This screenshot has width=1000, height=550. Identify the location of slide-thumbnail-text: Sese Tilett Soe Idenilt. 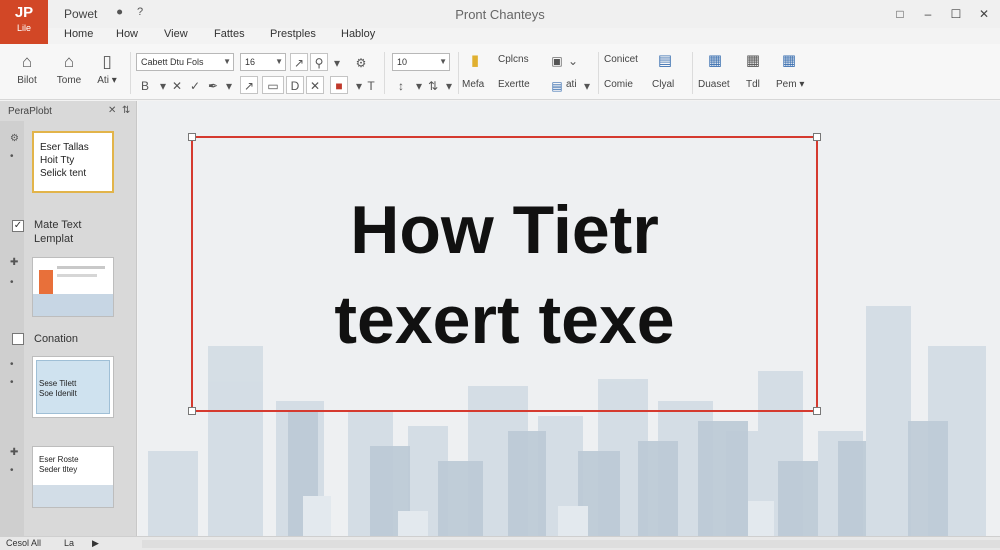
(58, 388).